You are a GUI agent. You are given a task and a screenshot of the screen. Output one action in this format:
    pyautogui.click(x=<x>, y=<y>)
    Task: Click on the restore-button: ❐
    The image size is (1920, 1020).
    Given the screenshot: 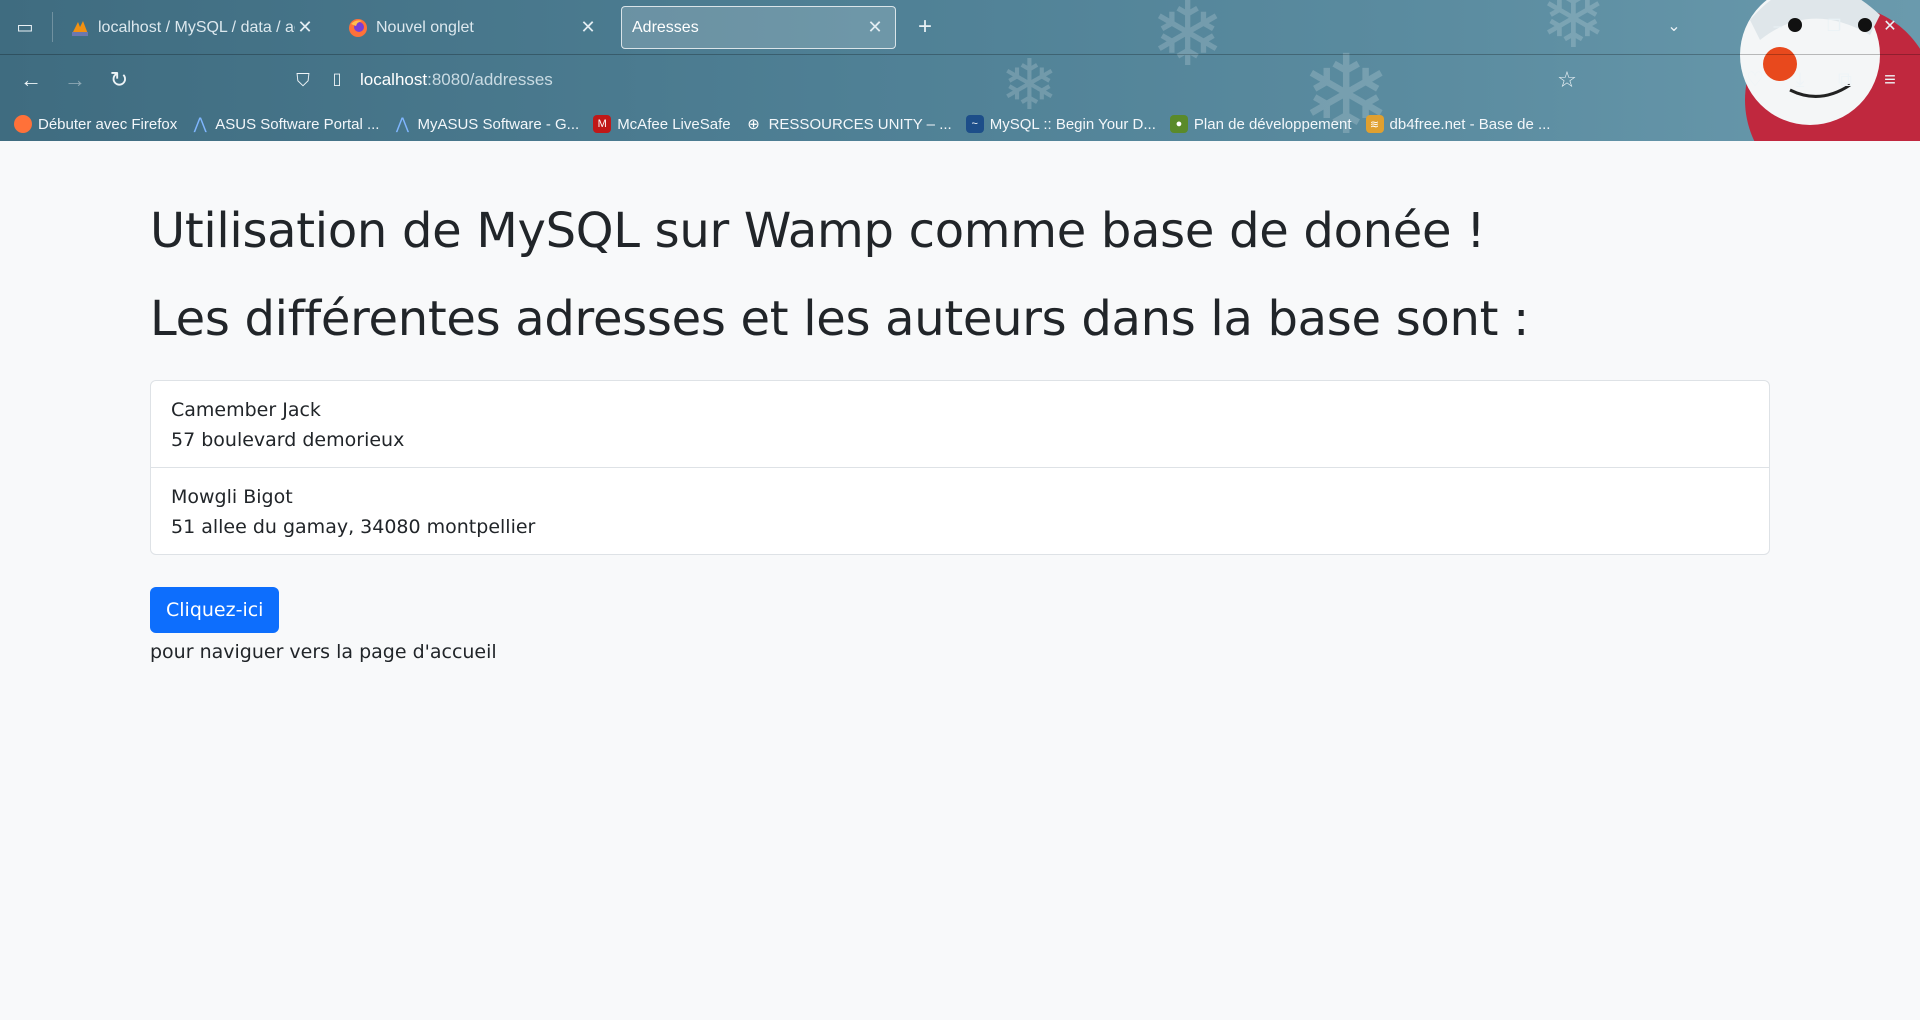 What is the action you would take?
    pyautogui.click(x=1834, y=27)
    